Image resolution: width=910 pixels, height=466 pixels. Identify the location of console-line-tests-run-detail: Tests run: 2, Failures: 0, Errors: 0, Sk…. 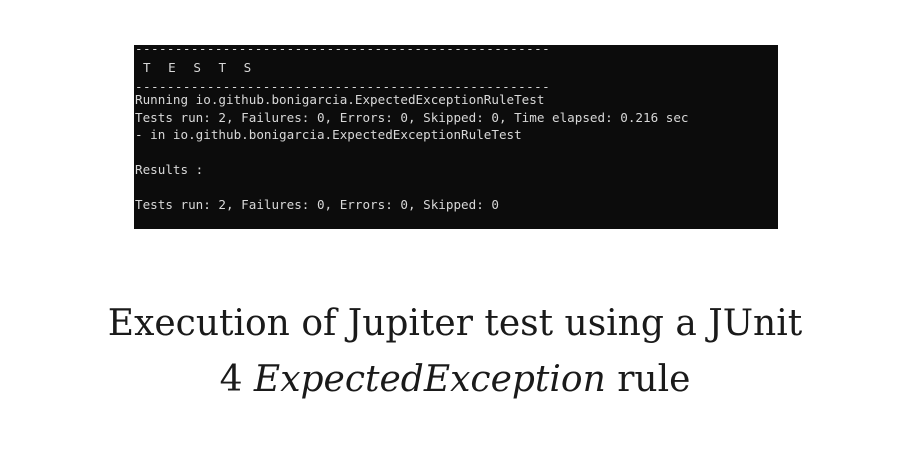
(412, 117).